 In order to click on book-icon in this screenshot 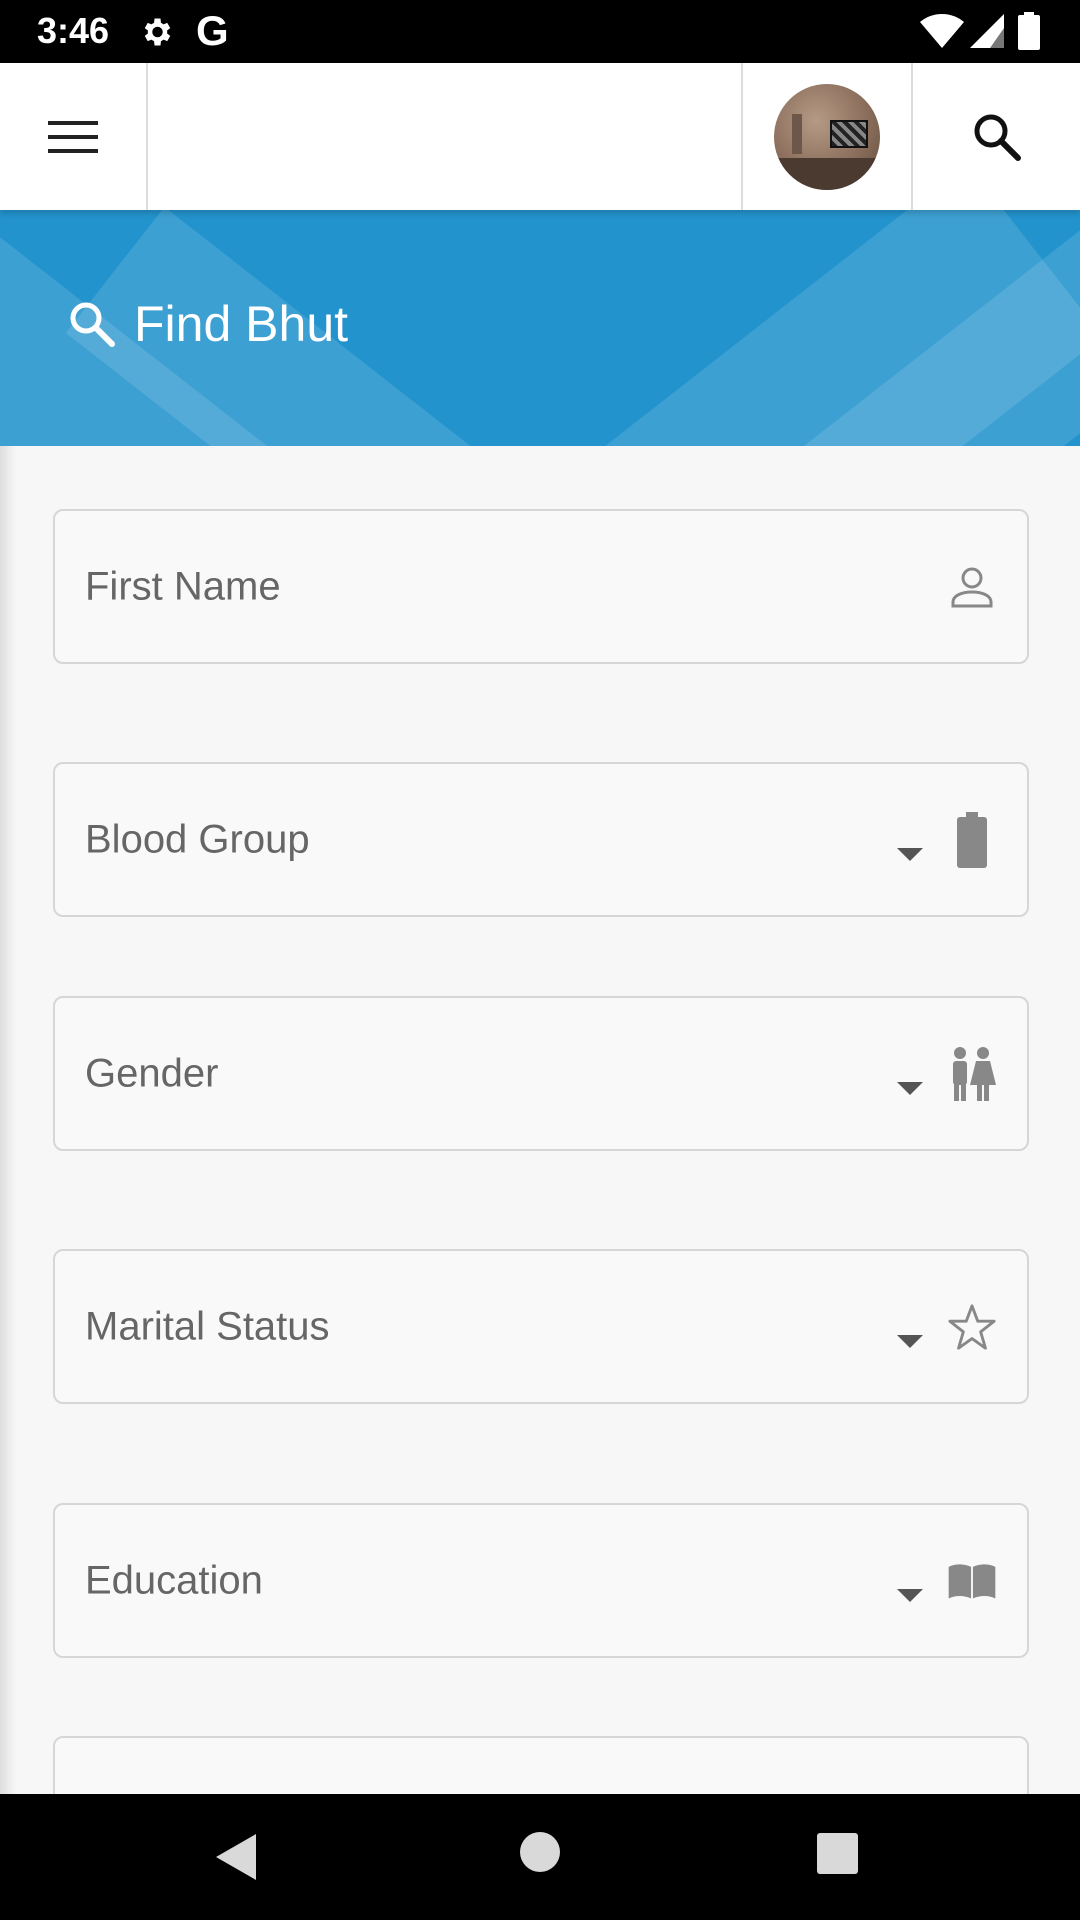, I will do `click(972, 1581)`.